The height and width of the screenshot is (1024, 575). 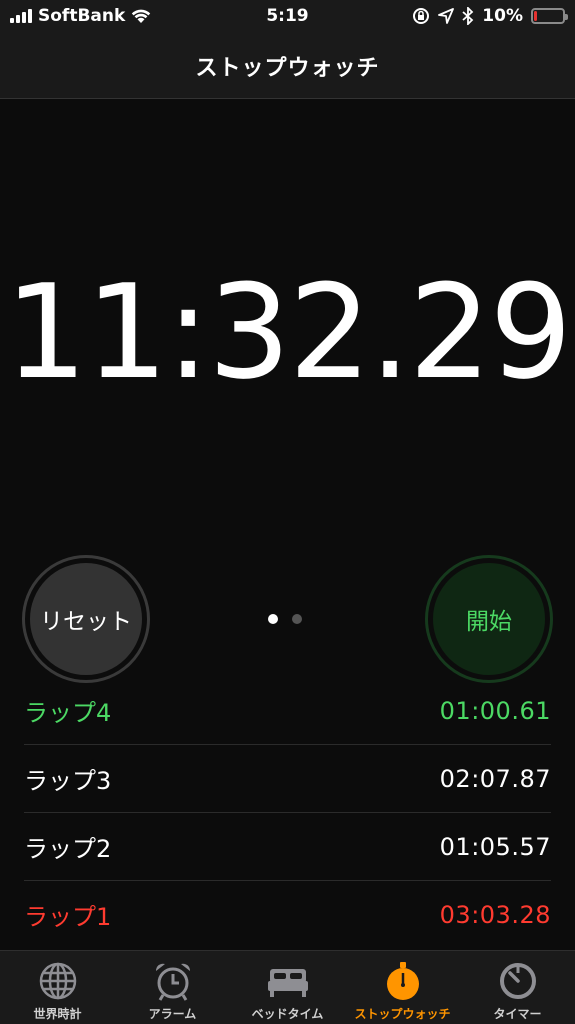 I want to click on tab-label: 世界時計, so click(x=57, y=1014).